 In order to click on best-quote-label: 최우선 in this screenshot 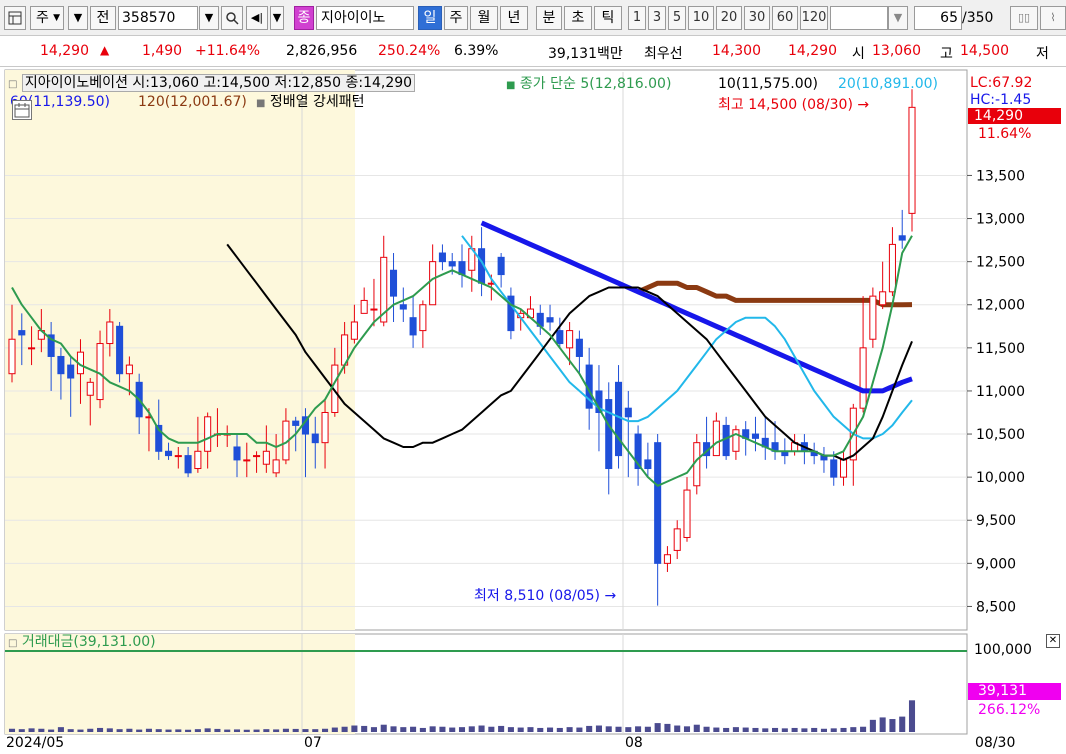, I will do `click(663, 54)`.